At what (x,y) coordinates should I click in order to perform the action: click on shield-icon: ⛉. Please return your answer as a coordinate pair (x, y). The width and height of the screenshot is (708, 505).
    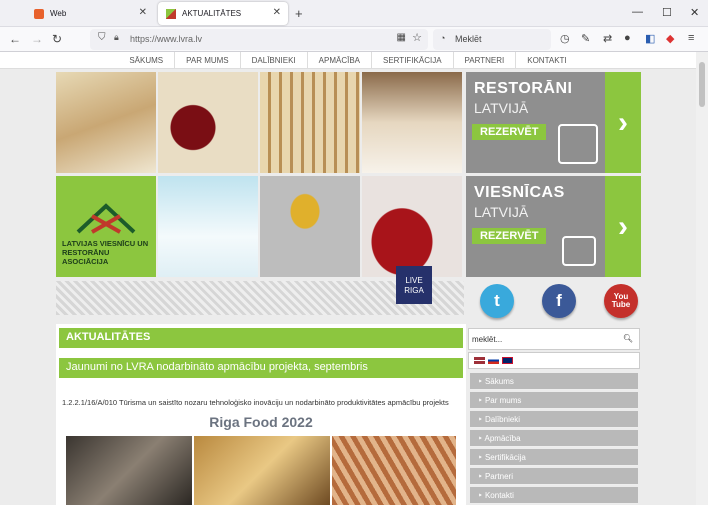
    Looking at the image, I should click on (102, 37).